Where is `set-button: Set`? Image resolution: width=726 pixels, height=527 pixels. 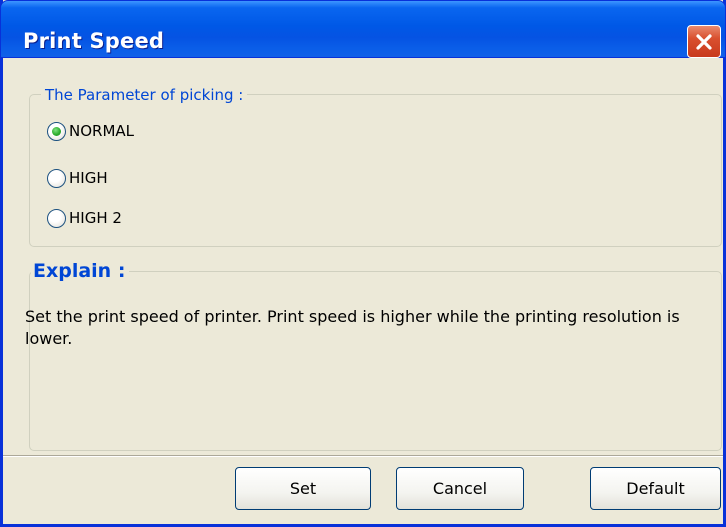
set-button: Set is located at coordinates (303, 488).